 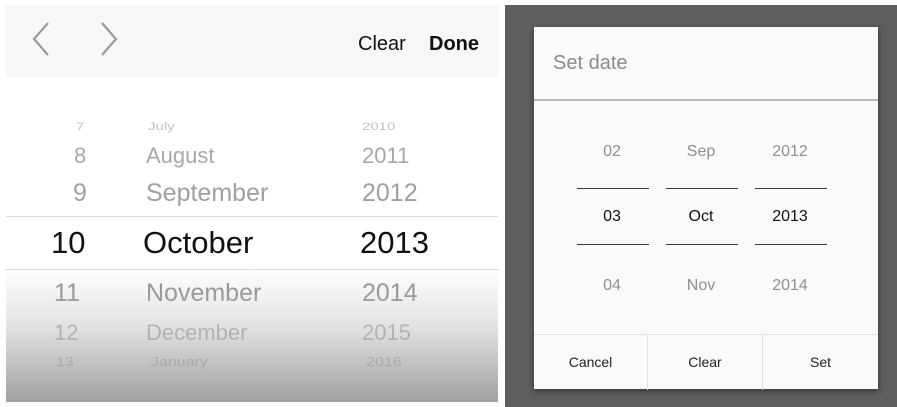 I want to click on next-field-button, so click(x=109, y=39).